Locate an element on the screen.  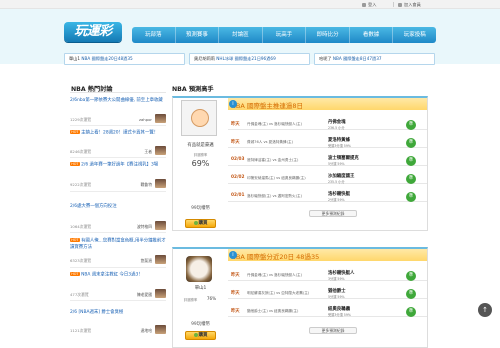
author-name: 戰魯特 is located at coordinates (146, 185).